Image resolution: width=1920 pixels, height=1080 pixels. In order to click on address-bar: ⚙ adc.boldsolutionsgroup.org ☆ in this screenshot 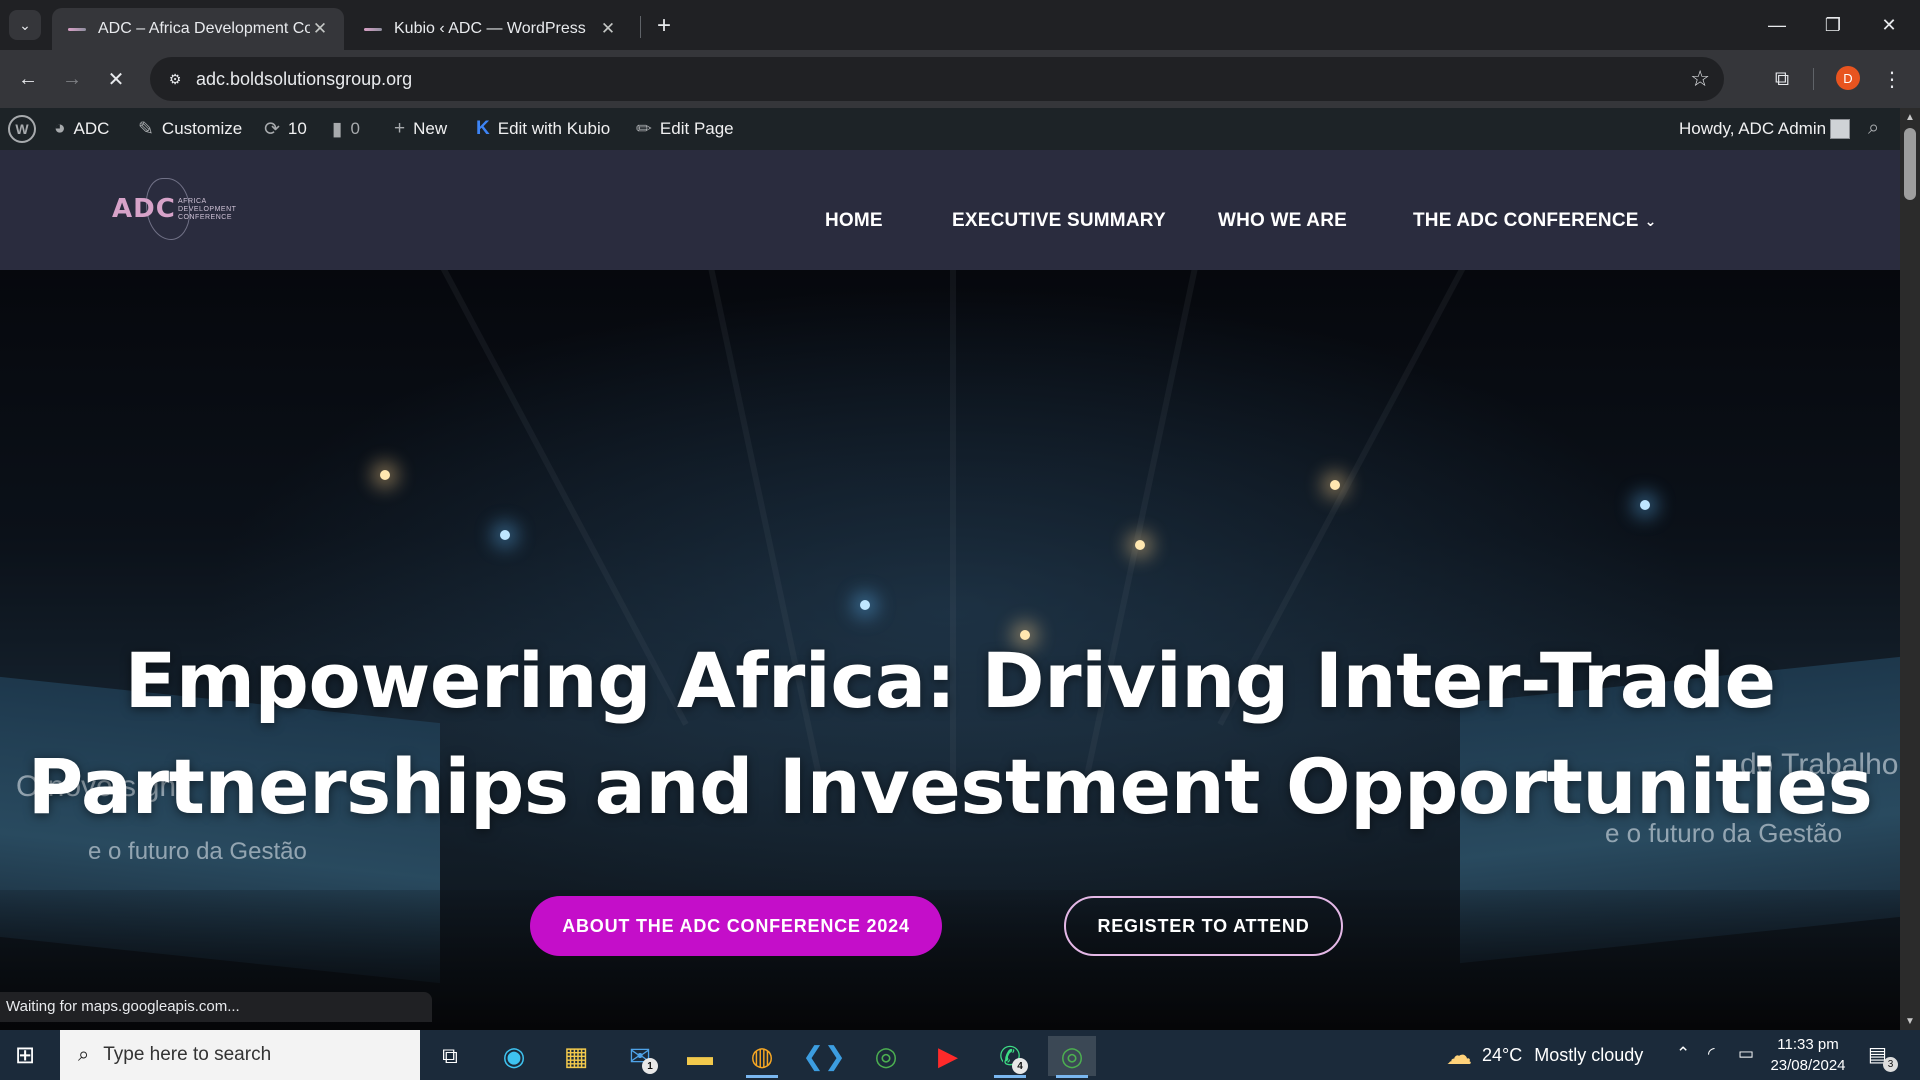, I will do `click(937, 79)`.